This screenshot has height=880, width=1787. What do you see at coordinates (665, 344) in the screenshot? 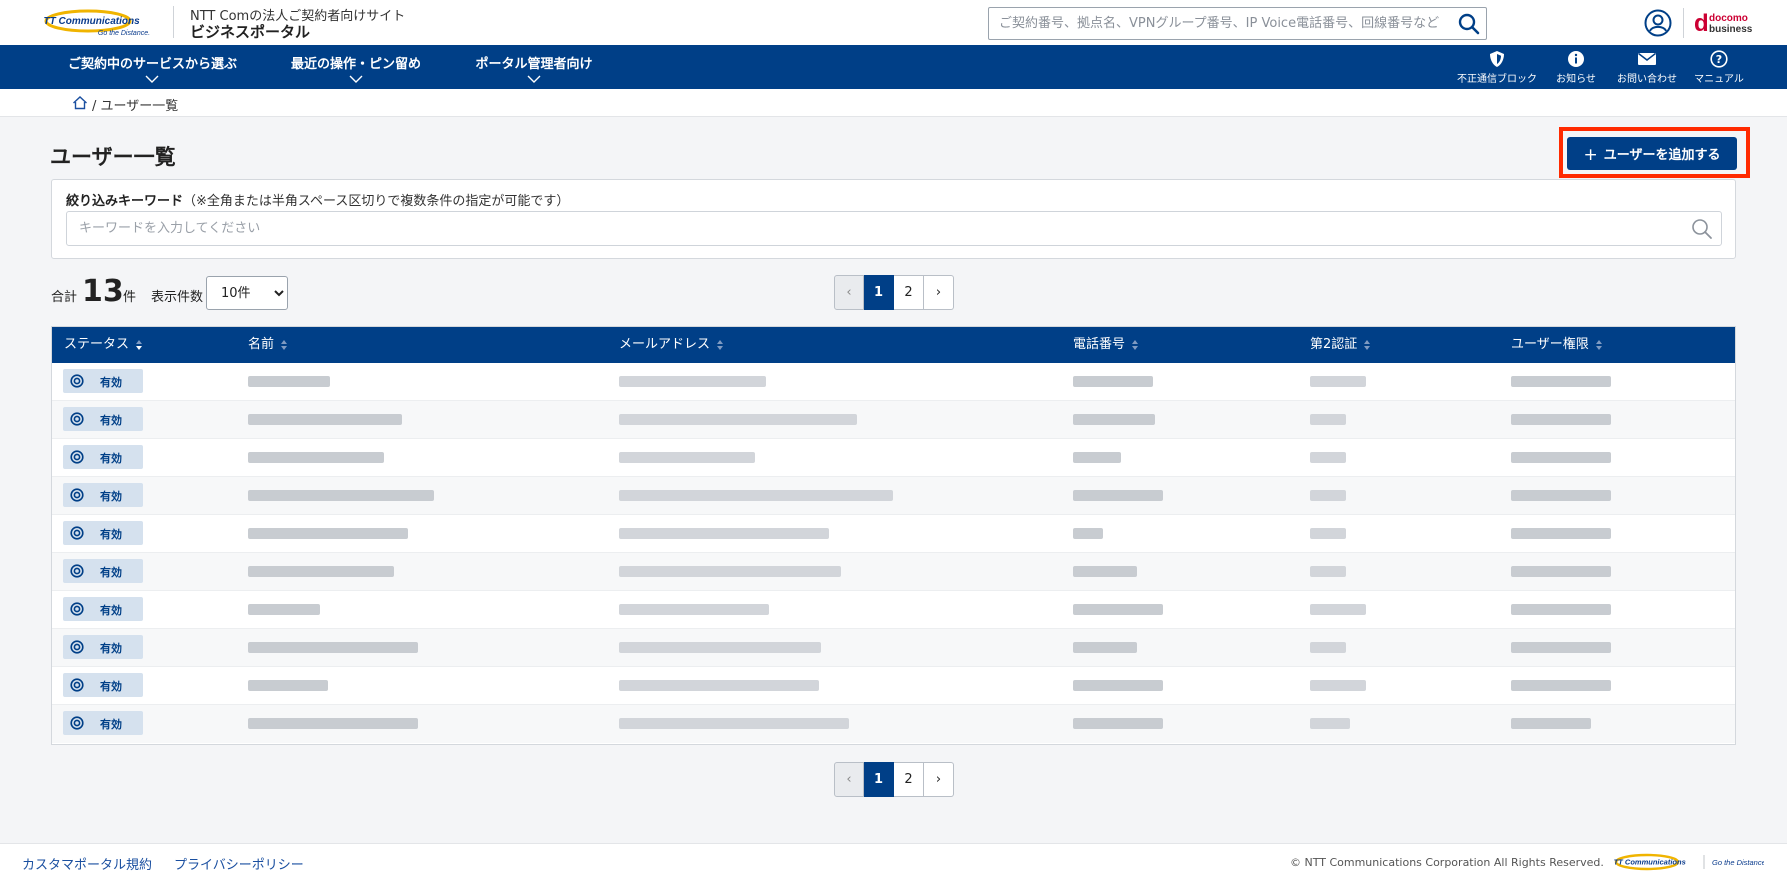
I see `column-header-label: メールアドレス` at bounding box center [665, 344].